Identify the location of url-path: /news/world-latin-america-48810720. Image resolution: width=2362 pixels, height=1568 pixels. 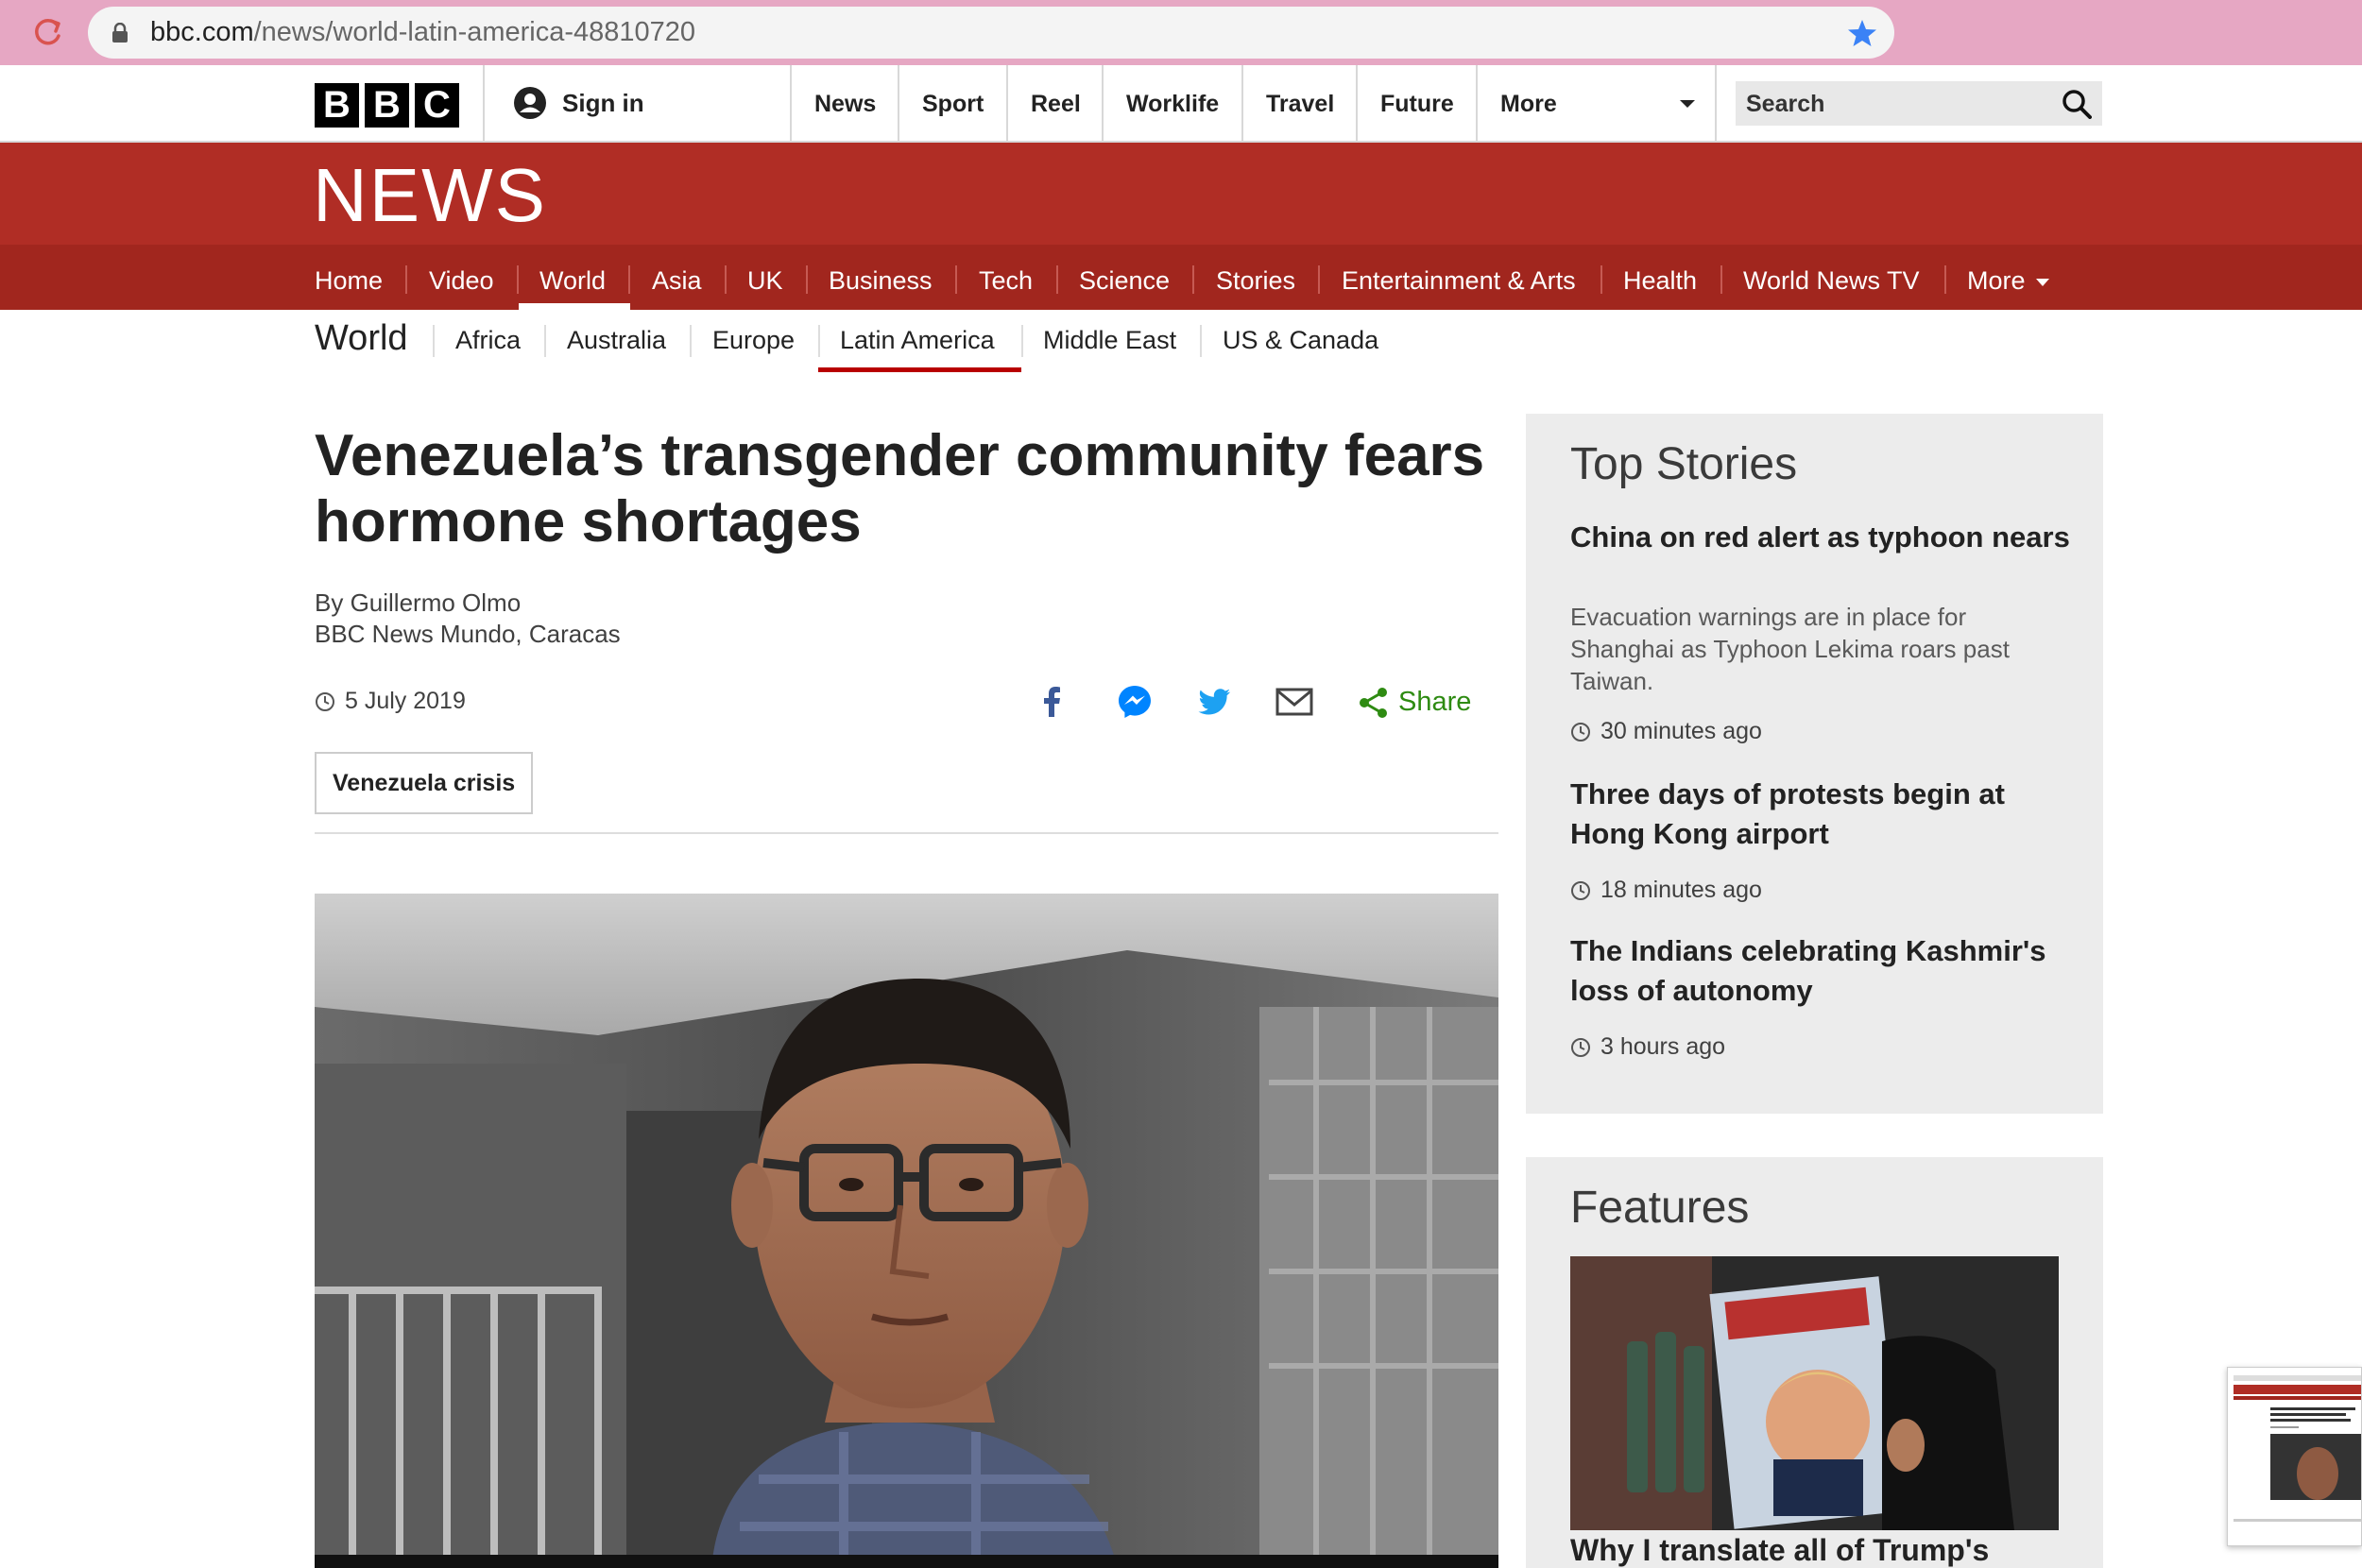
(474, 32).